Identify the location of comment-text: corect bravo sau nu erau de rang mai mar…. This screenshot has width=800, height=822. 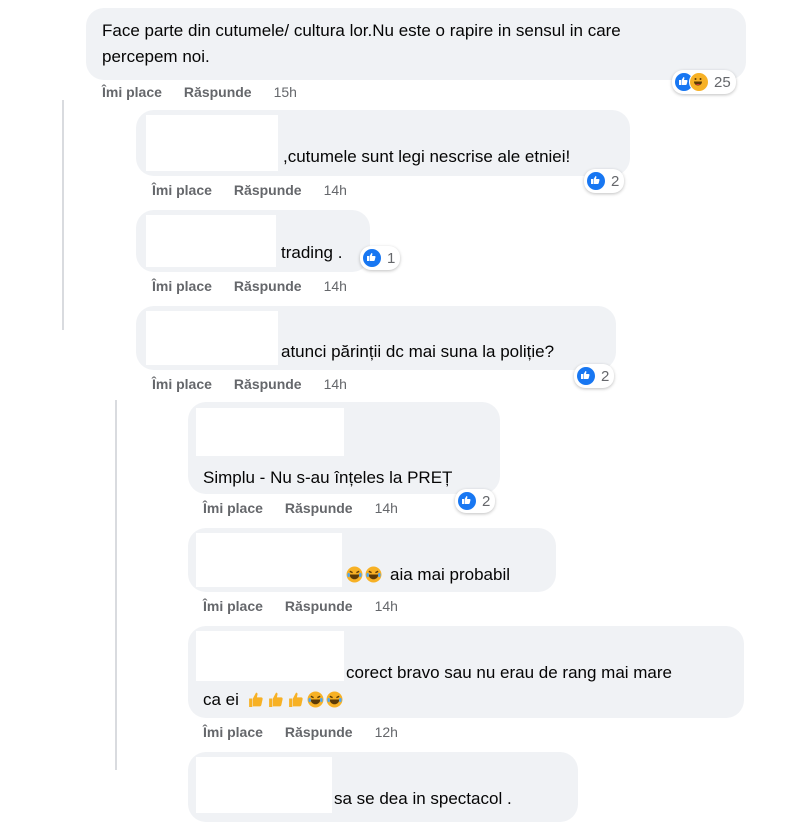
(509, 672).